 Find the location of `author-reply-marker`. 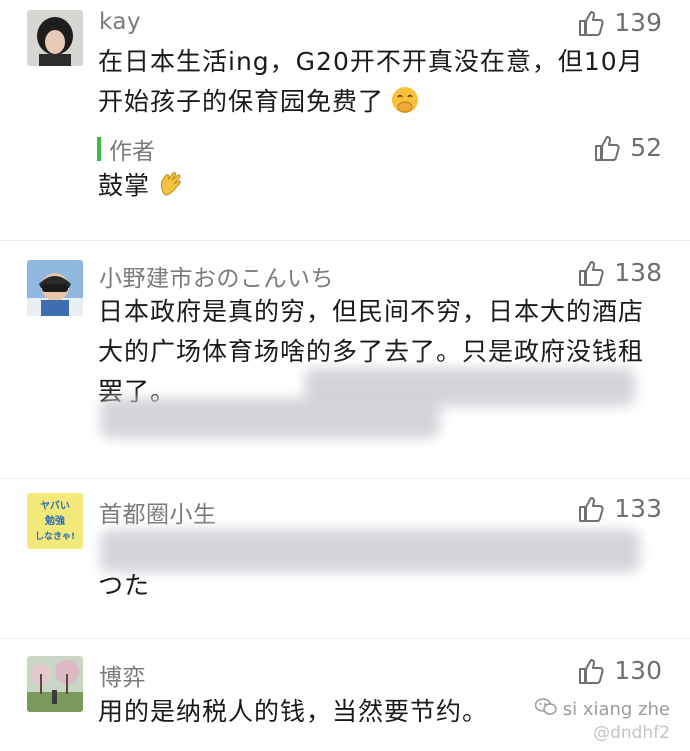

author-reply-marker is located at coordinates (99, 149).